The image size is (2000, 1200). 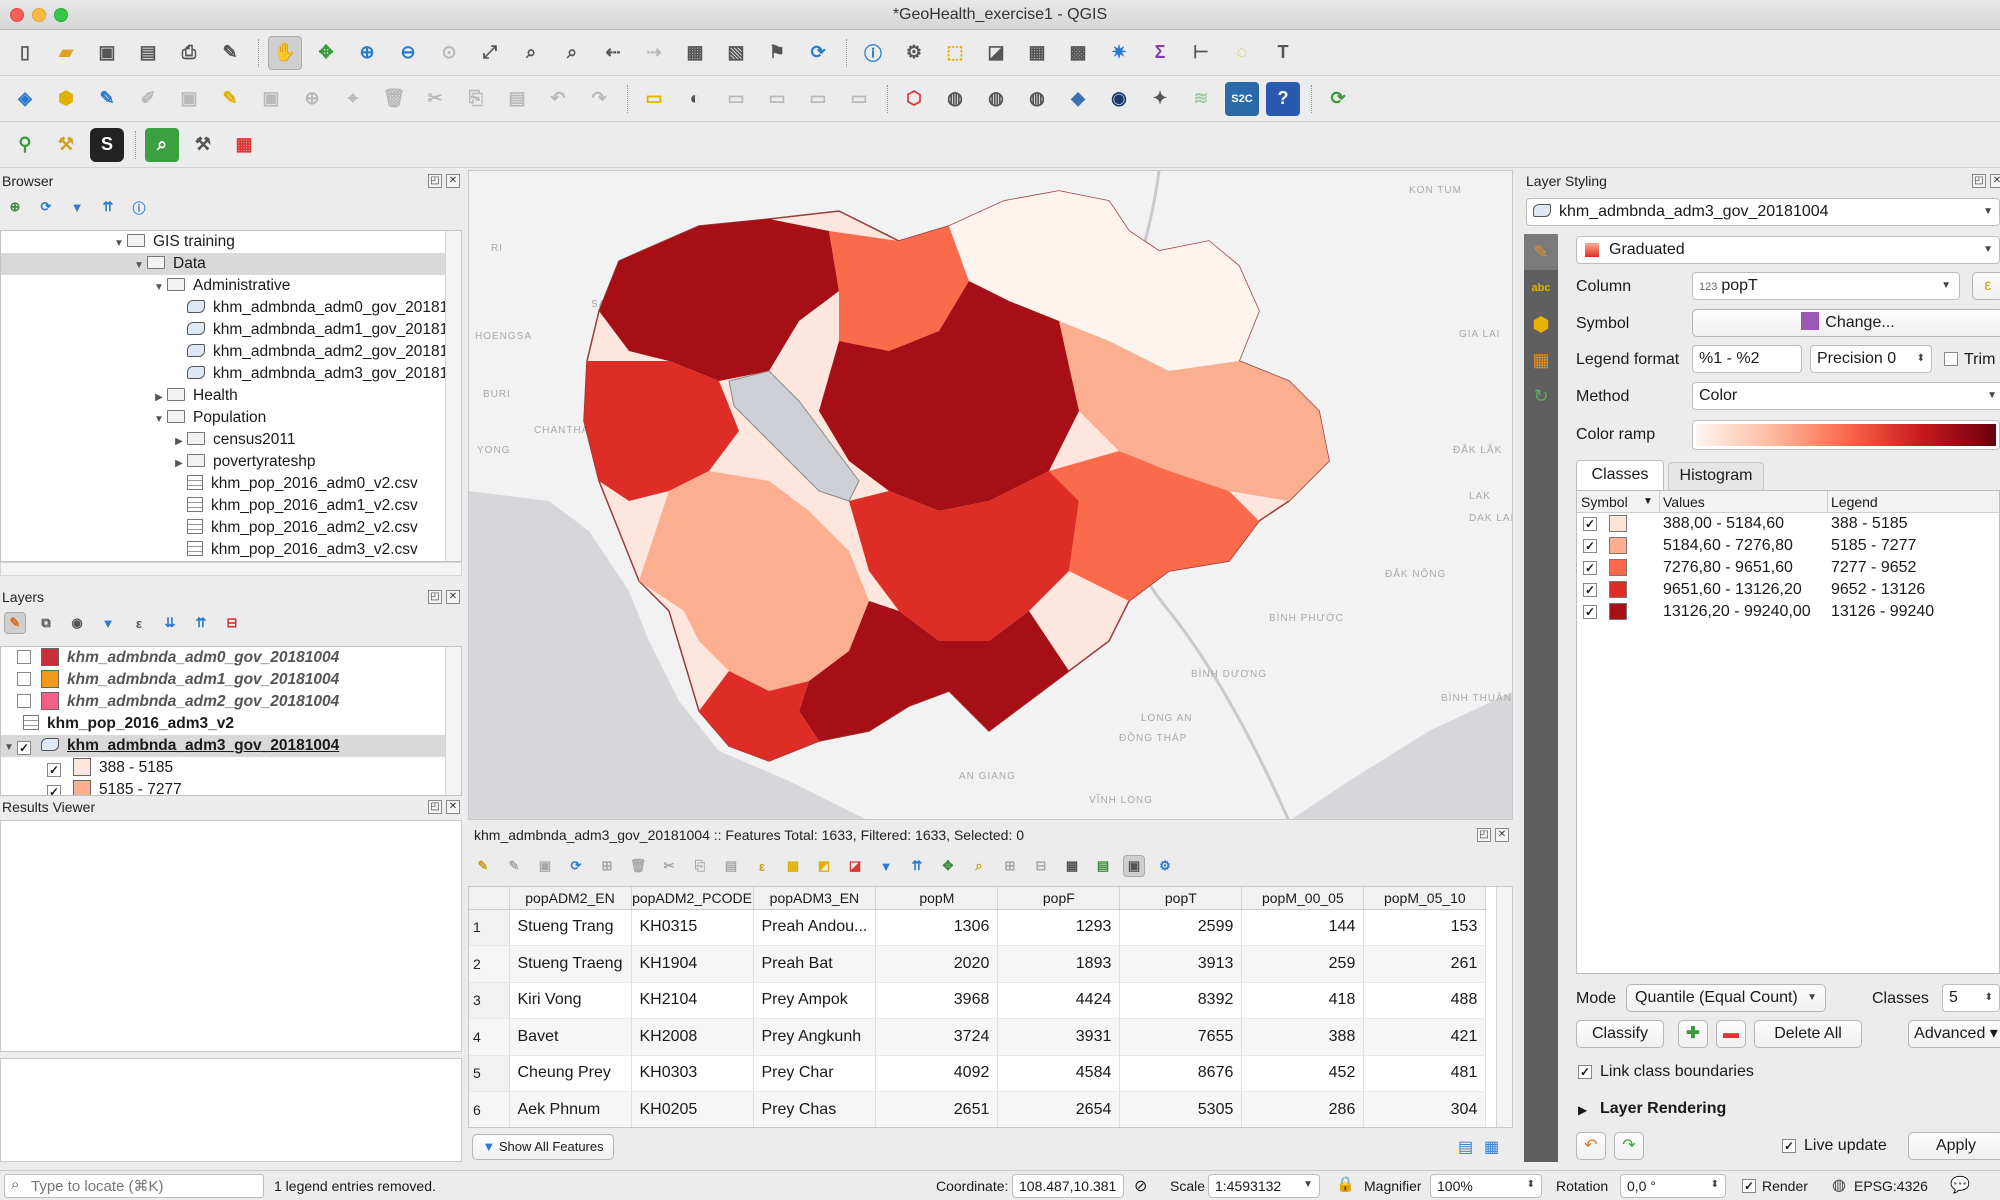 What do you see at coordinates (979, 866) in the screenshot?
I see `zoom-to-selected-icon: ⌕` at bounding box center [979, 866].